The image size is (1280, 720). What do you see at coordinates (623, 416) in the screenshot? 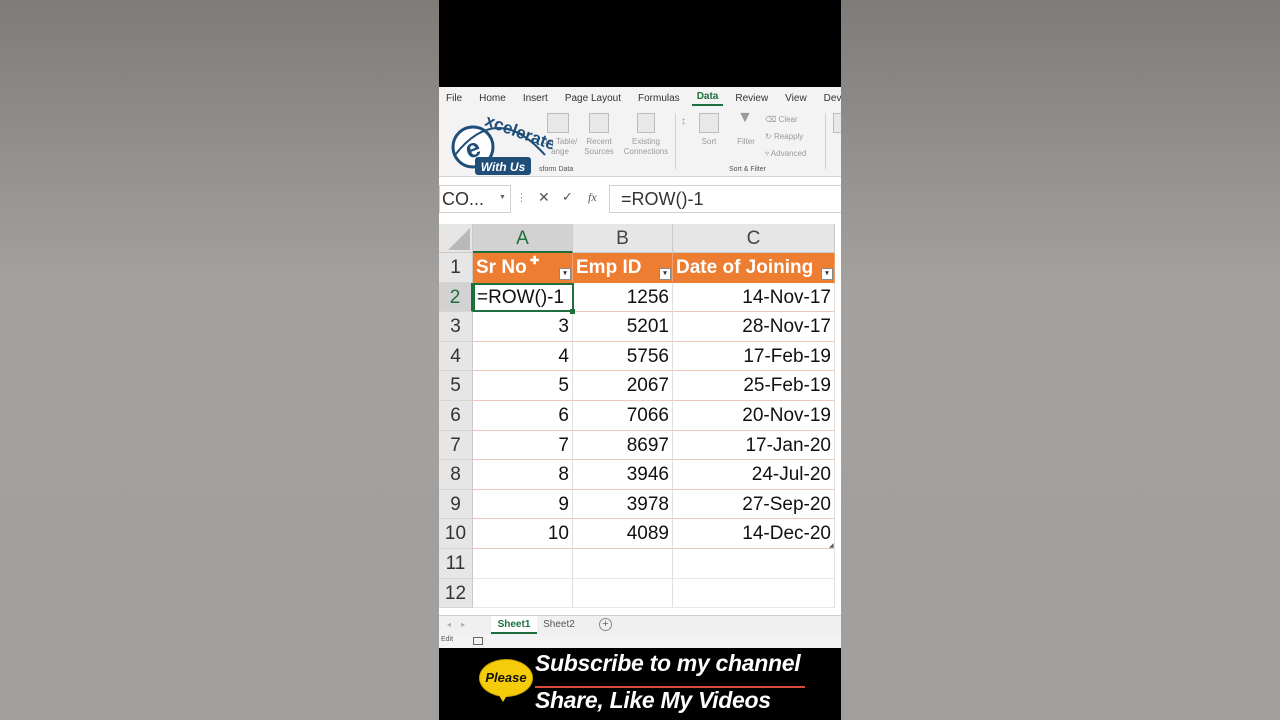
I see `table-cell: 7066` at bounding box center [623, 416].